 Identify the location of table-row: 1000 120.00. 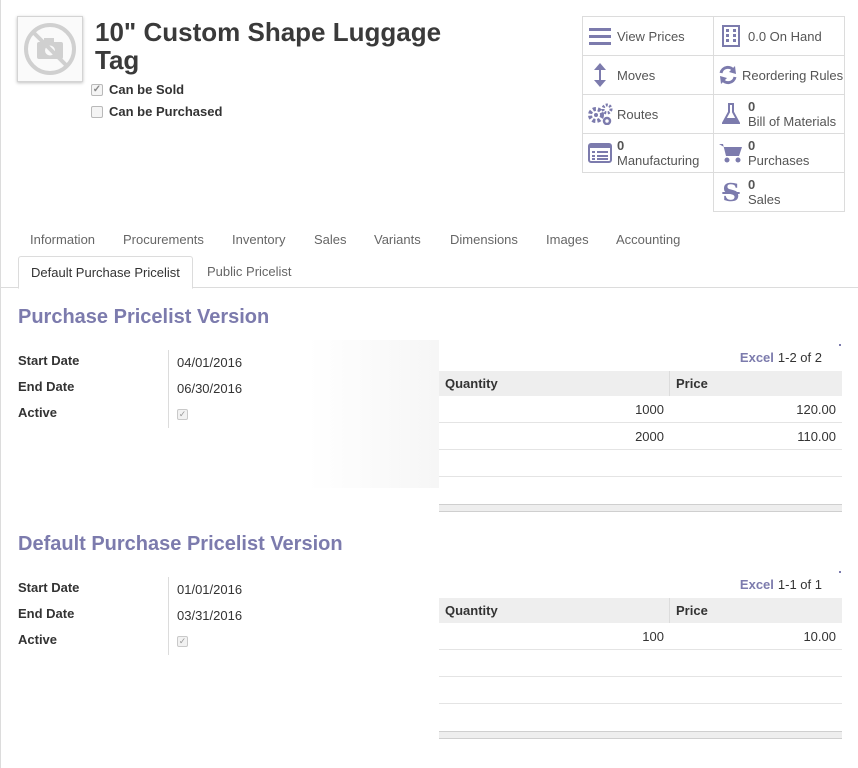
(640, 409).